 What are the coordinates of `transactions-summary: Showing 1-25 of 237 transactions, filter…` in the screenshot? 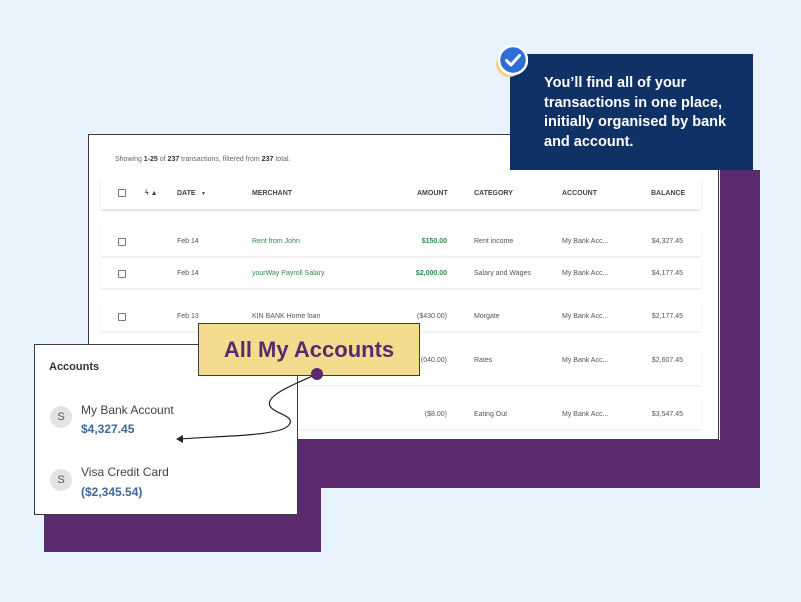 It's located at (203, 159).